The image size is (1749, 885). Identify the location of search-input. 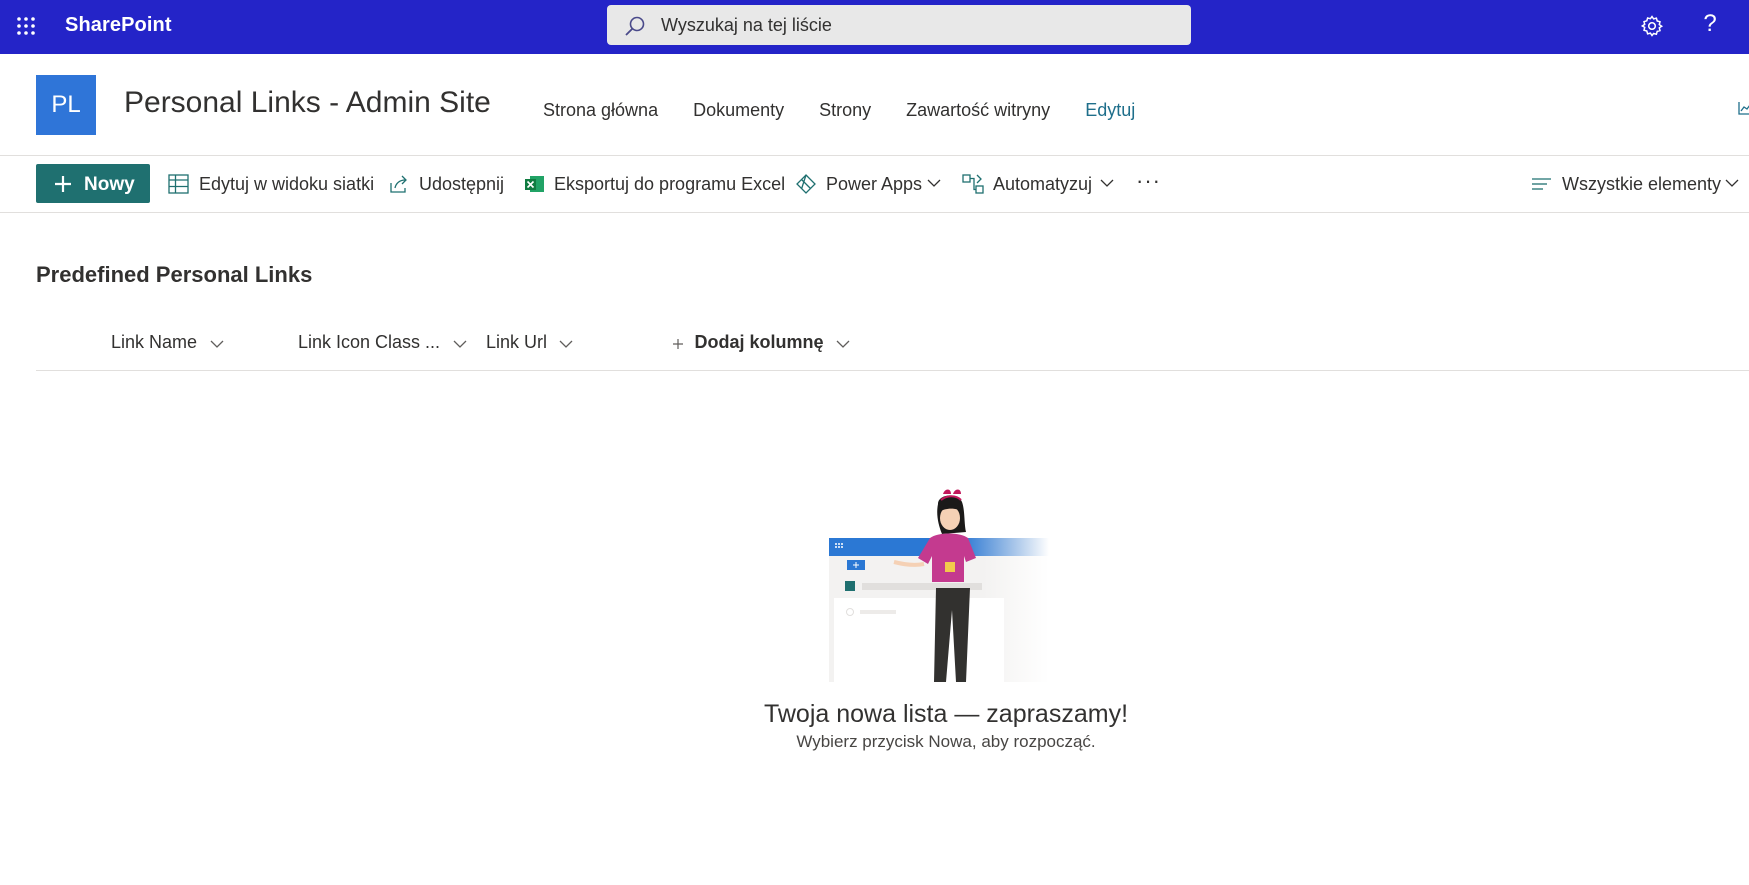
(916, 25).